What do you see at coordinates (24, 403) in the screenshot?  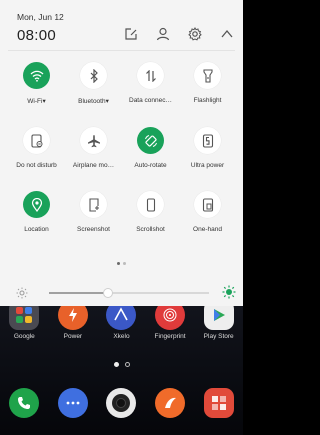 I see `phone-icon` at bounding box center [24, 403].